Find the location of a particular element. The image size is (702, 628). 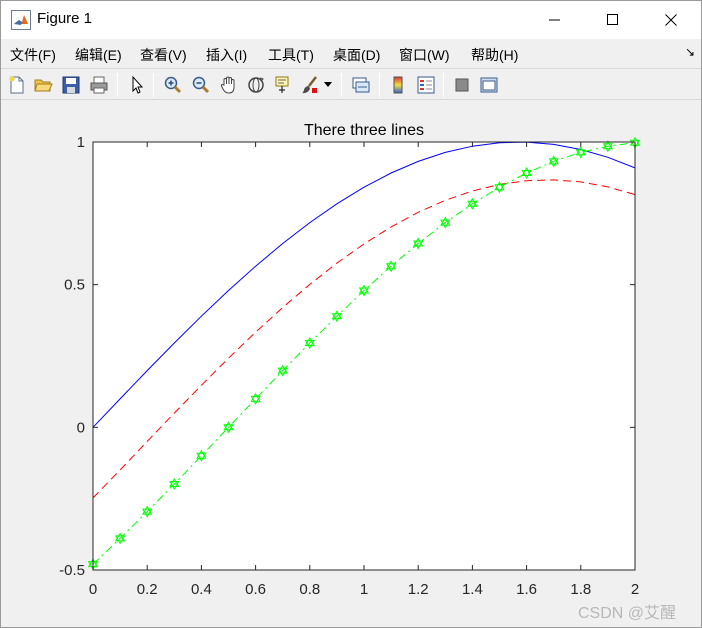

new-figure-icon is located at coordinates (17, 85).